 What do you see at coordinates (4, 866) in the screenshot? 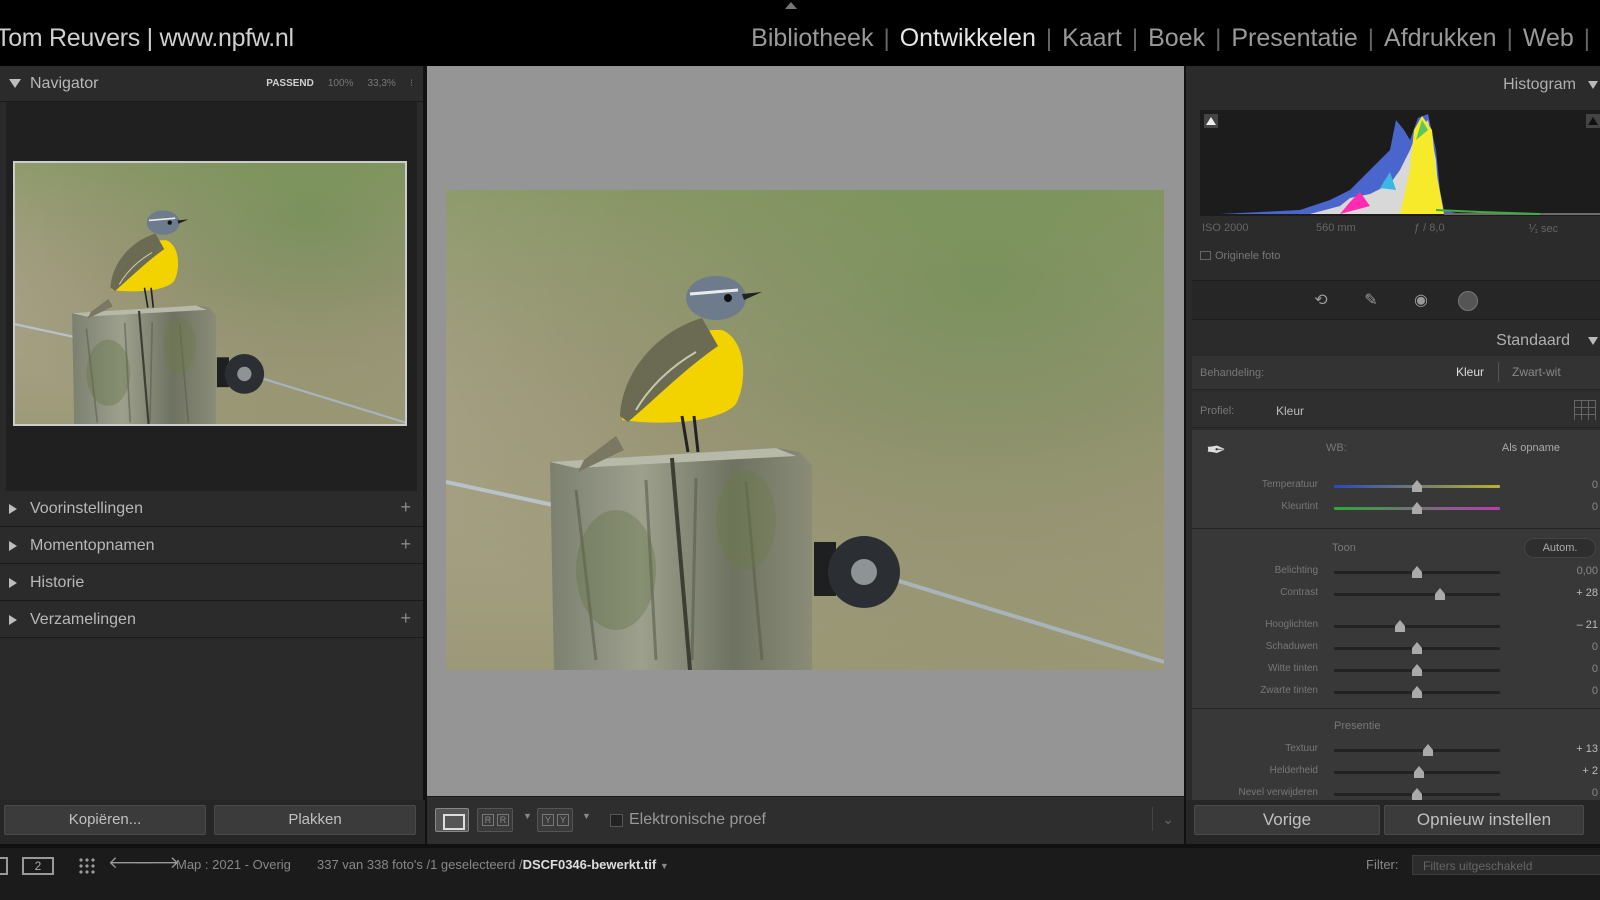
I see `main-monitor-icon` at bounding box center [4, 866].